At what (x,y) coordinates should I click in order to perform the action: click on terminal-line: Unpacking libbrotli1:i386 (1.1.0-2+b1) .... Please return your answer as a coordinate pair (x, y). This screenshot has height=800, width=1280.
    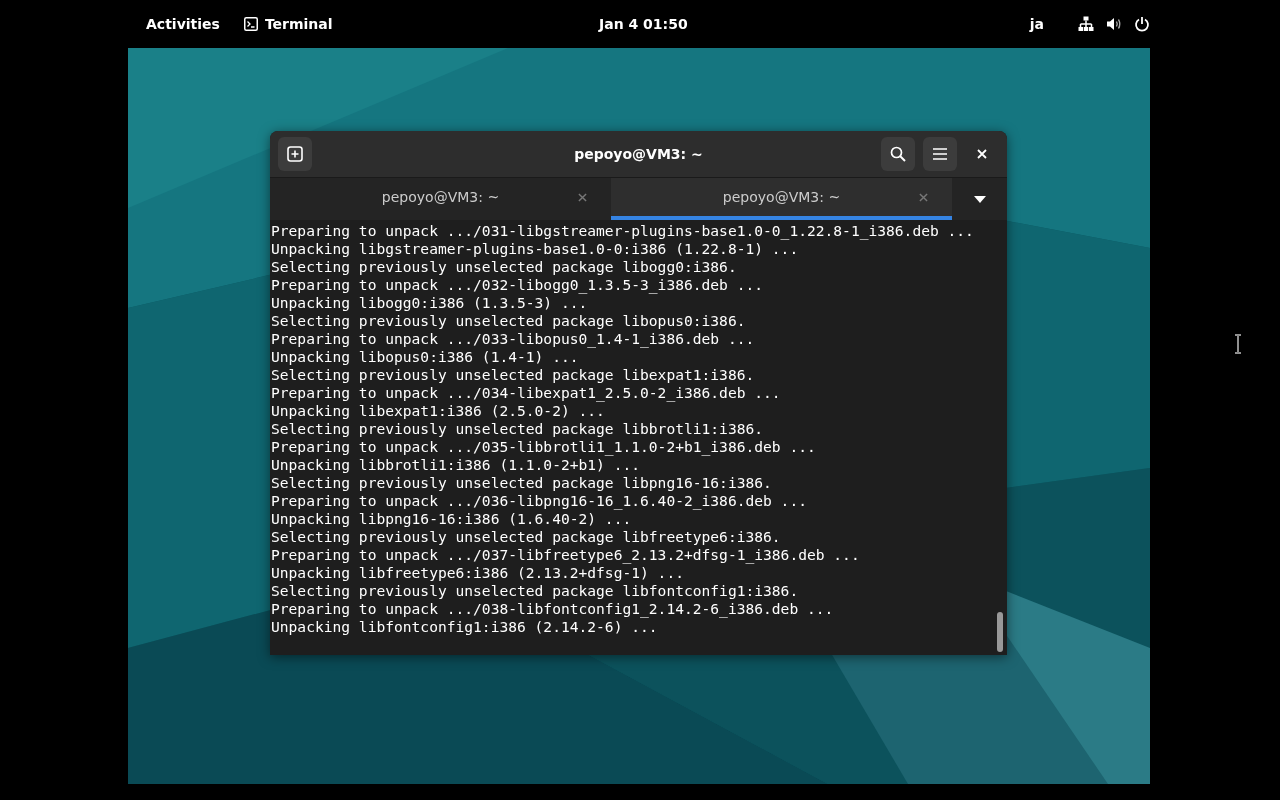
    Looking at the image, I should click on (456, 465).